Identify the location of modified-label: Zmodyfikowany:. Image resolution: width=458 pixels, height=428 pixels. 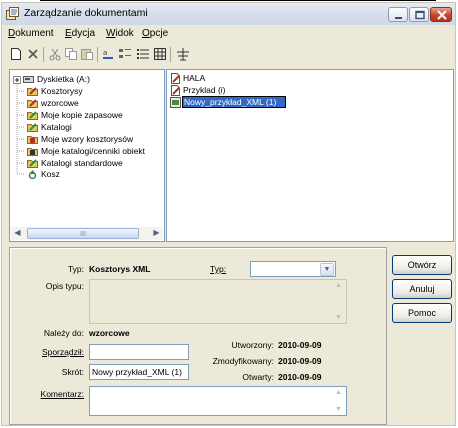
(243, 361).